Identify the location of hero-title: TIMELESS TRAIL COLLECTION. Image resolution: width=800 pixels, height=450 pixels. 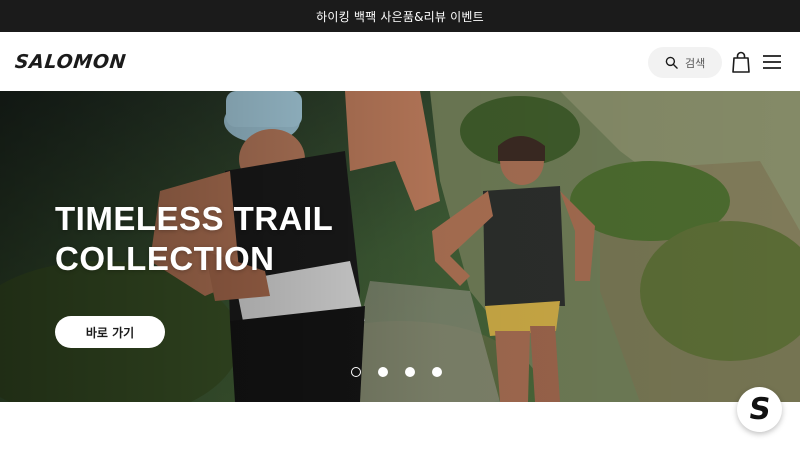
(194, 238).